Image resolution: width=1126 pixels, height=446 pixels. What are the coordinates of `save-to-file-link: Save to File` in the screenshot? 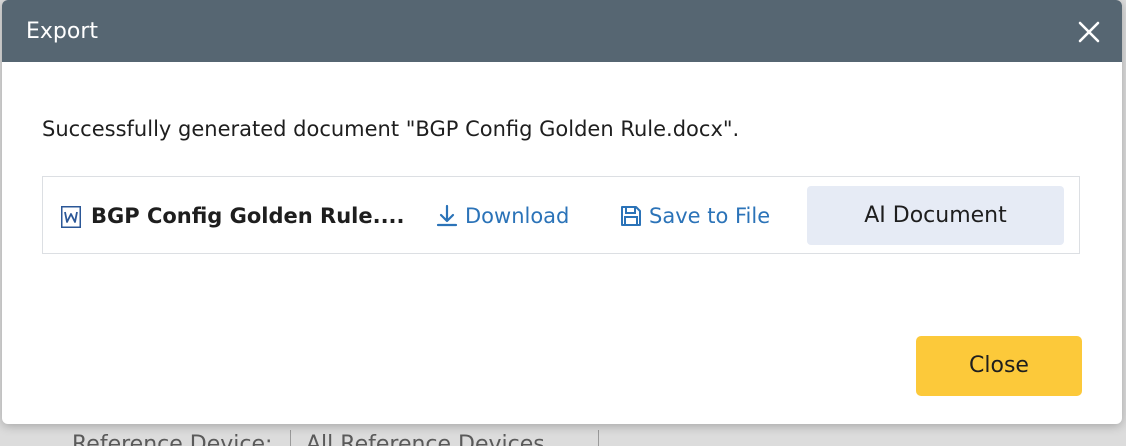 It's located at (704, 216).